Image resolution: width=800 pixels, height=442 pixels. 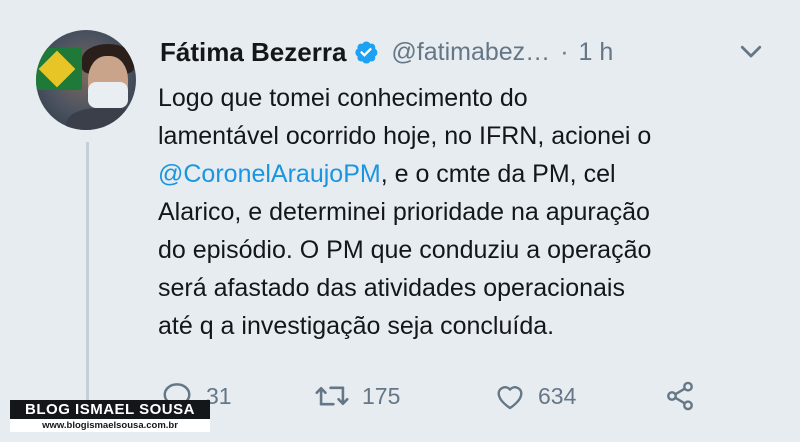 What do you see at coordinates (505, 174) in the screenshot?
I see `tweet-text-line-rest: e o cmte da PM, cel` at bounding box center [505, 174].